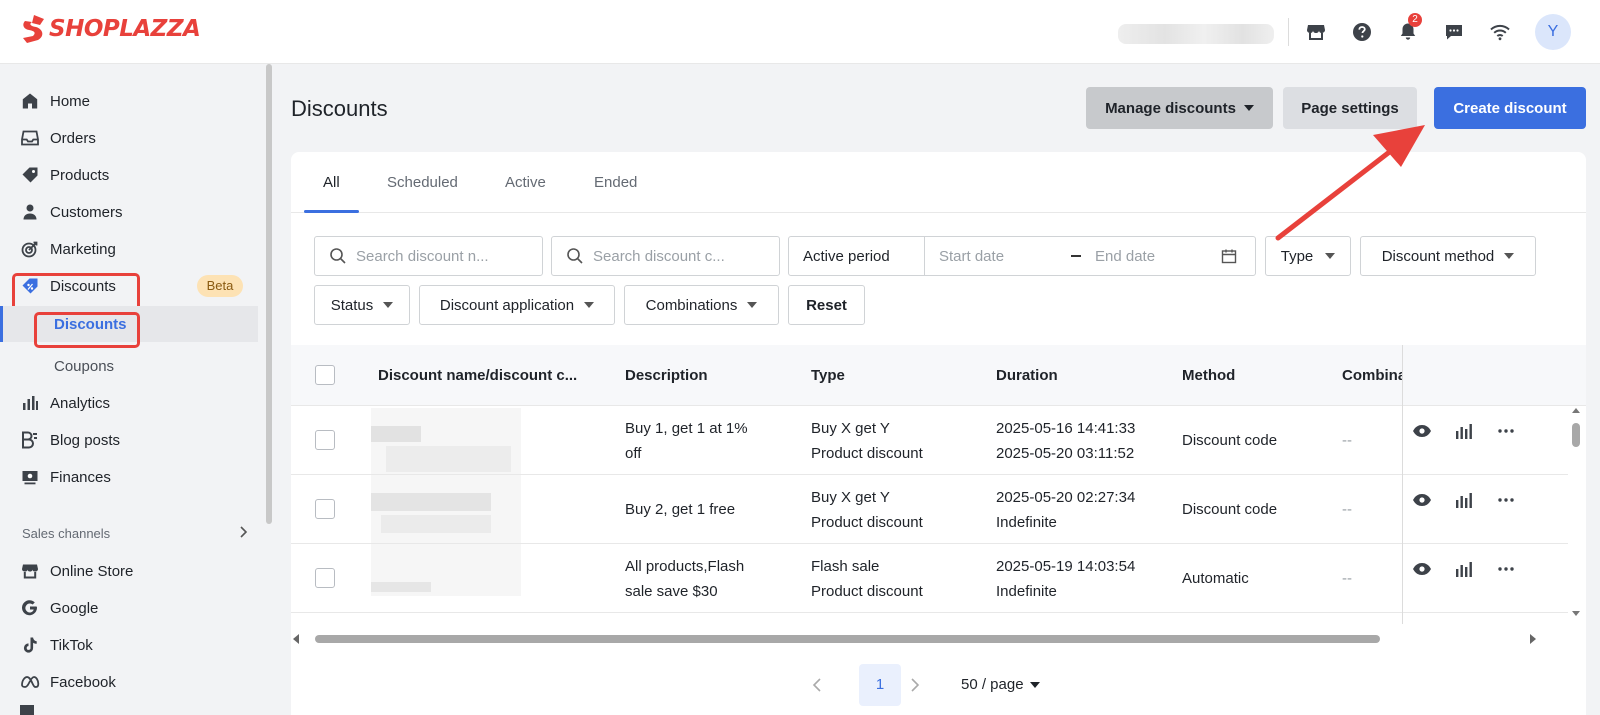  What do you see at coordinates (701, 305) in the screenshot?
I see `combinations-dropdown: Combinations` at bounding box center [701, 305].